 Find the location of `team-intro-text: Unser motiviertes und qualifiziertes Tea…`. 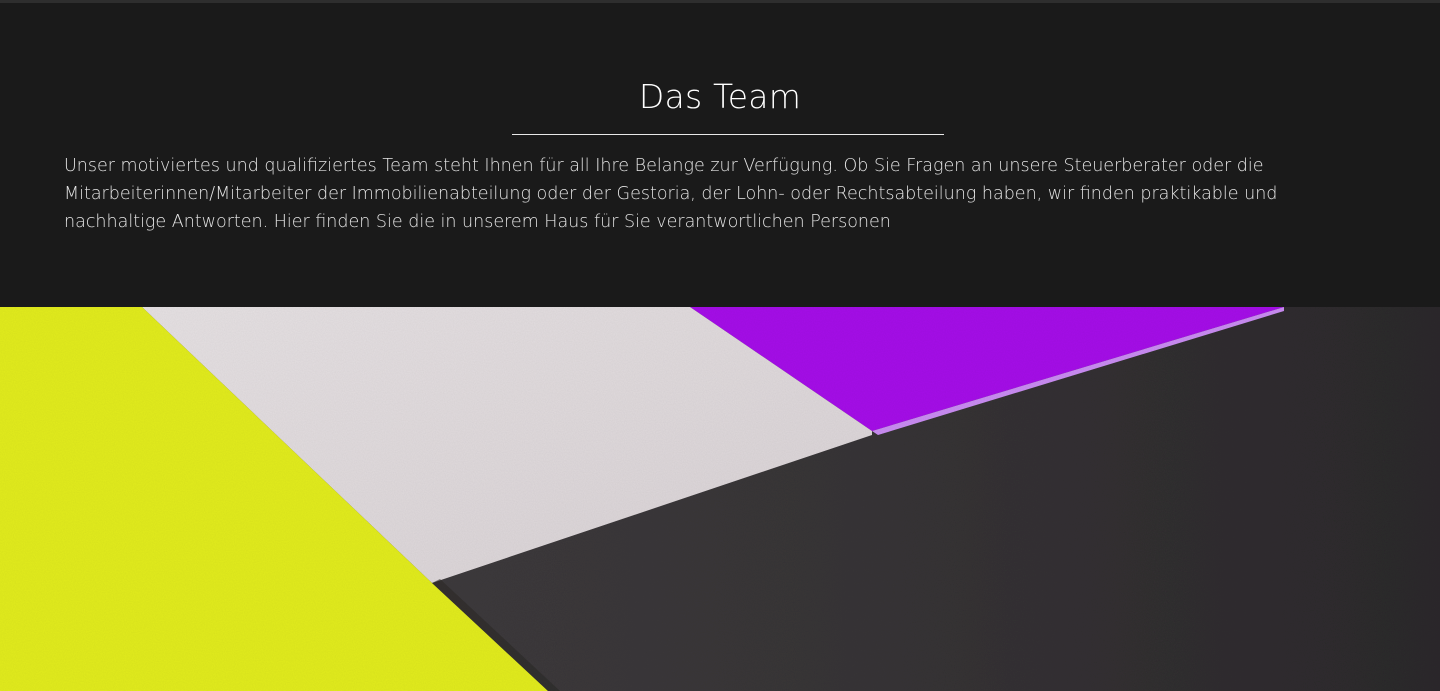

team-intro-text: Unser motiviertes und qualifiziertes Tea… is located at coordinates (671, 194).